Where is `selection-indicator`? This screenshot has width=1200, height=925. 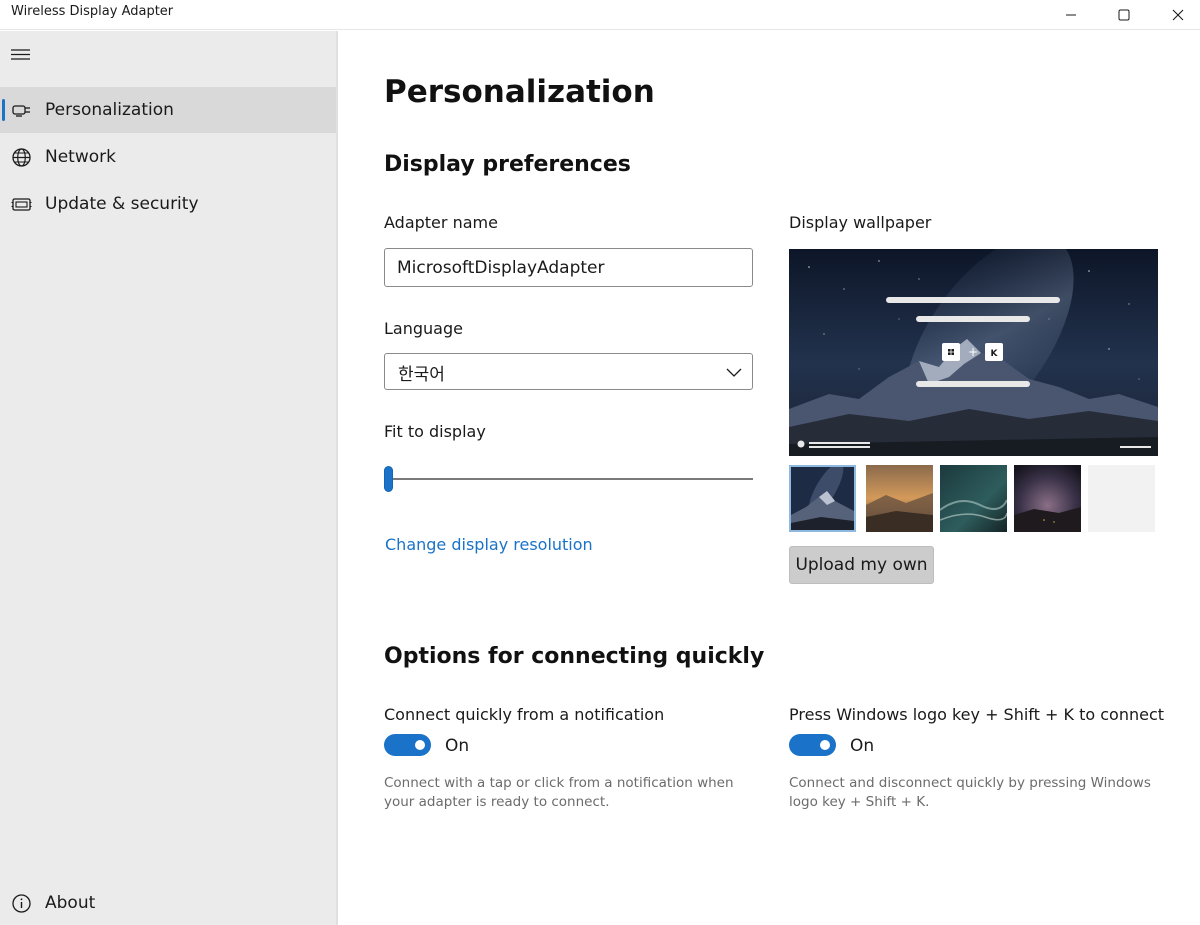
selection-indicator is located at coordinates (3, 110).